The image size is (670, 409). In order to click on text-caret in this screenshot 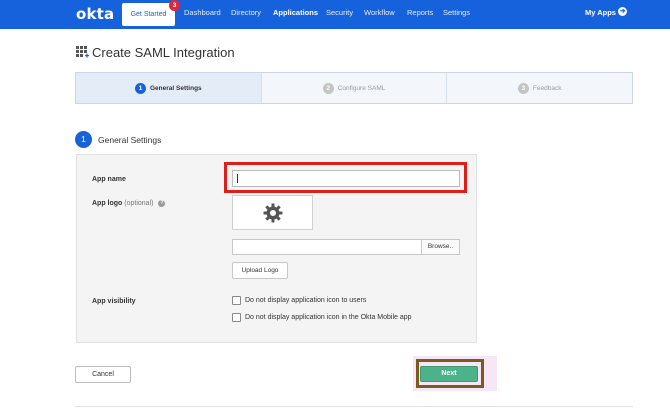, I will do `click(237, 178)`.